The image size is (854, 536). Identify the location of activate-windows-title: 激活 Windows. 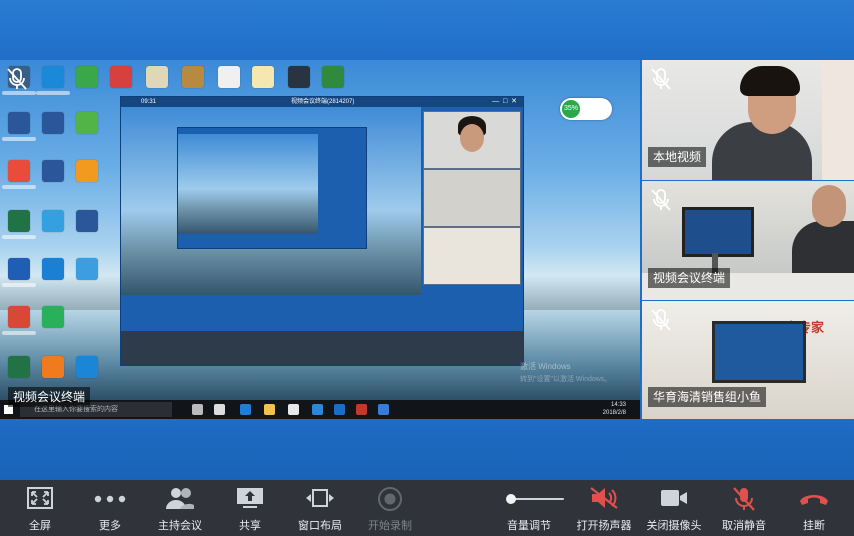
(545, 366).